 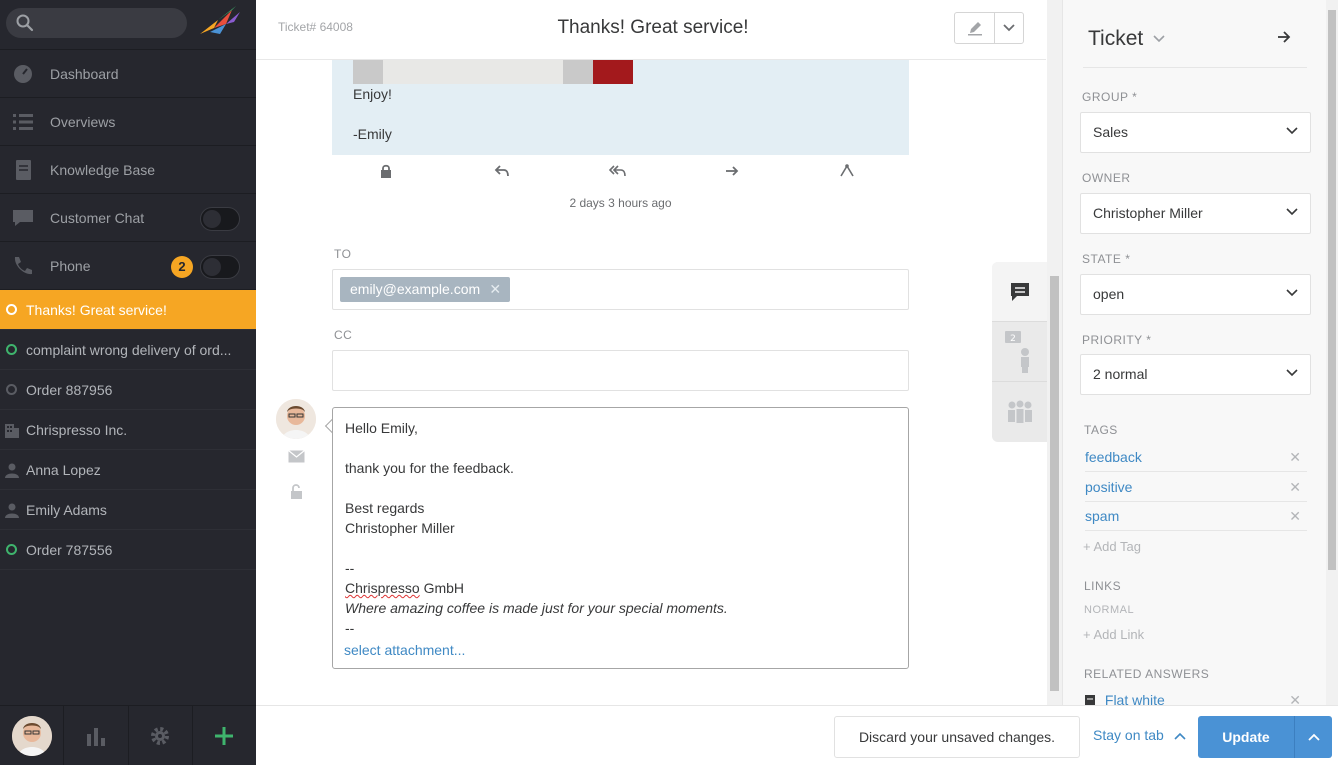 What do you see at coordinates (224, 735) in the screenshot?
I see `create-new-button` at bounding box center [224, 735].